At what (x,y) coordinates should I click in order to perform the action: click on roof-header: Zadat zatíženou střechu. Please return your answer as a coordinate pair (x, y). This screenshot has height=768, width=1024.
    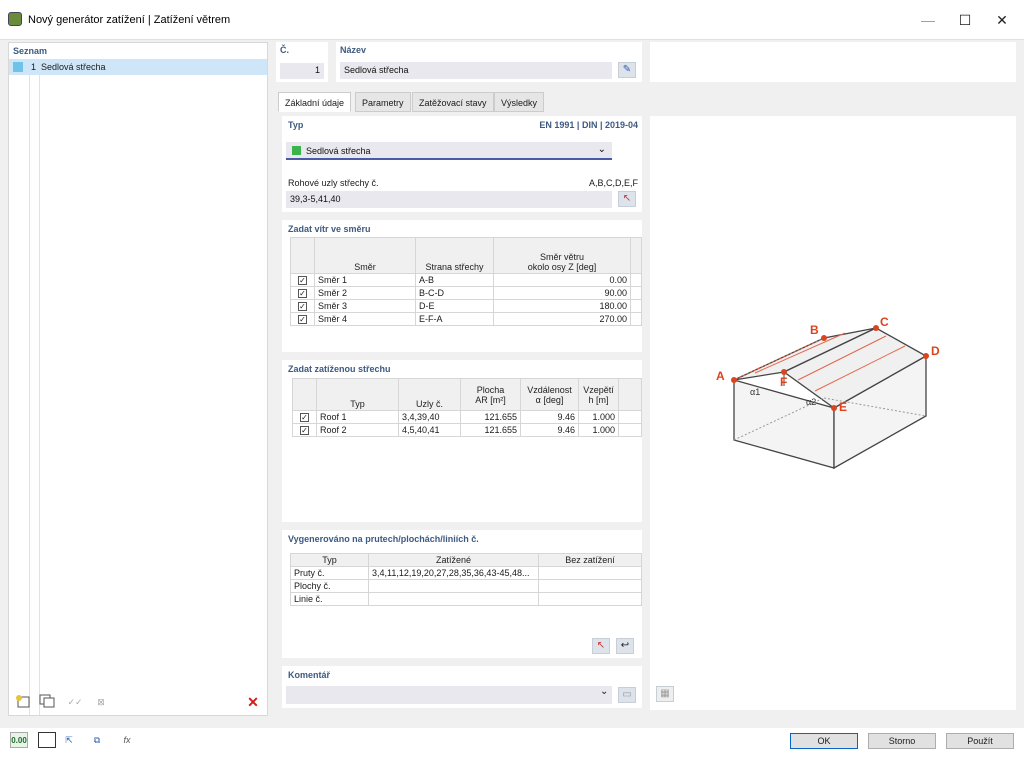
    Looking at the image, I should click on (339, 369).